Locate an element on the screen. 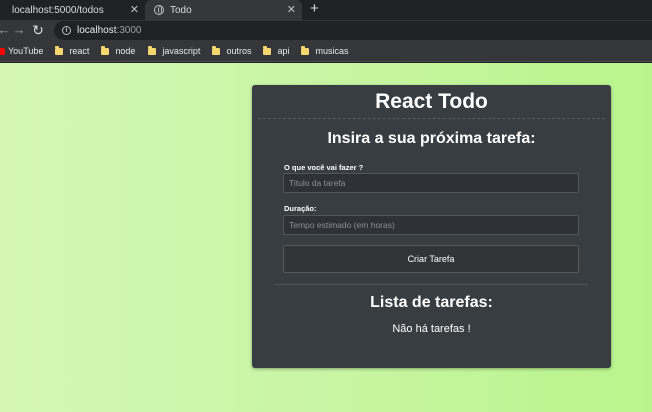  bookmark-react: react is located at coordinates (72, 50).